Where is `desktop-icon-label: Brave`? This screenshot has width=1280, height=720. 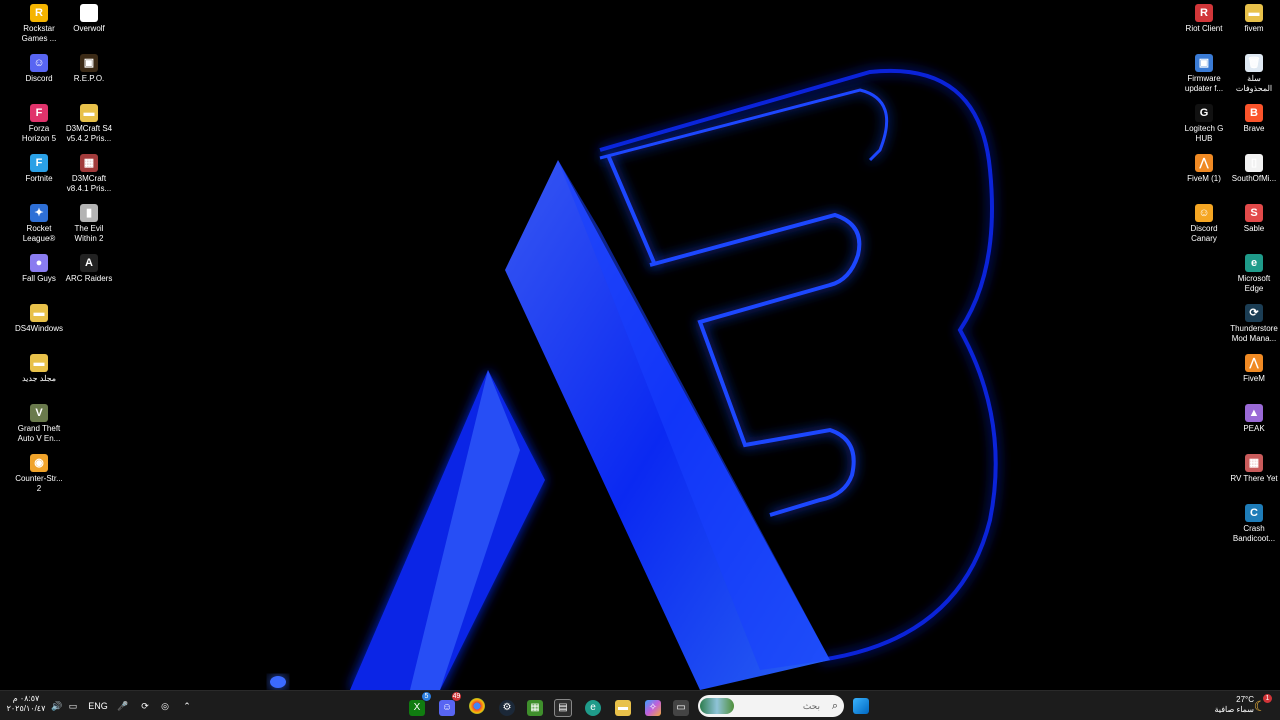 desktop-icon-label: Brave is located at coordinates (1254, 128).